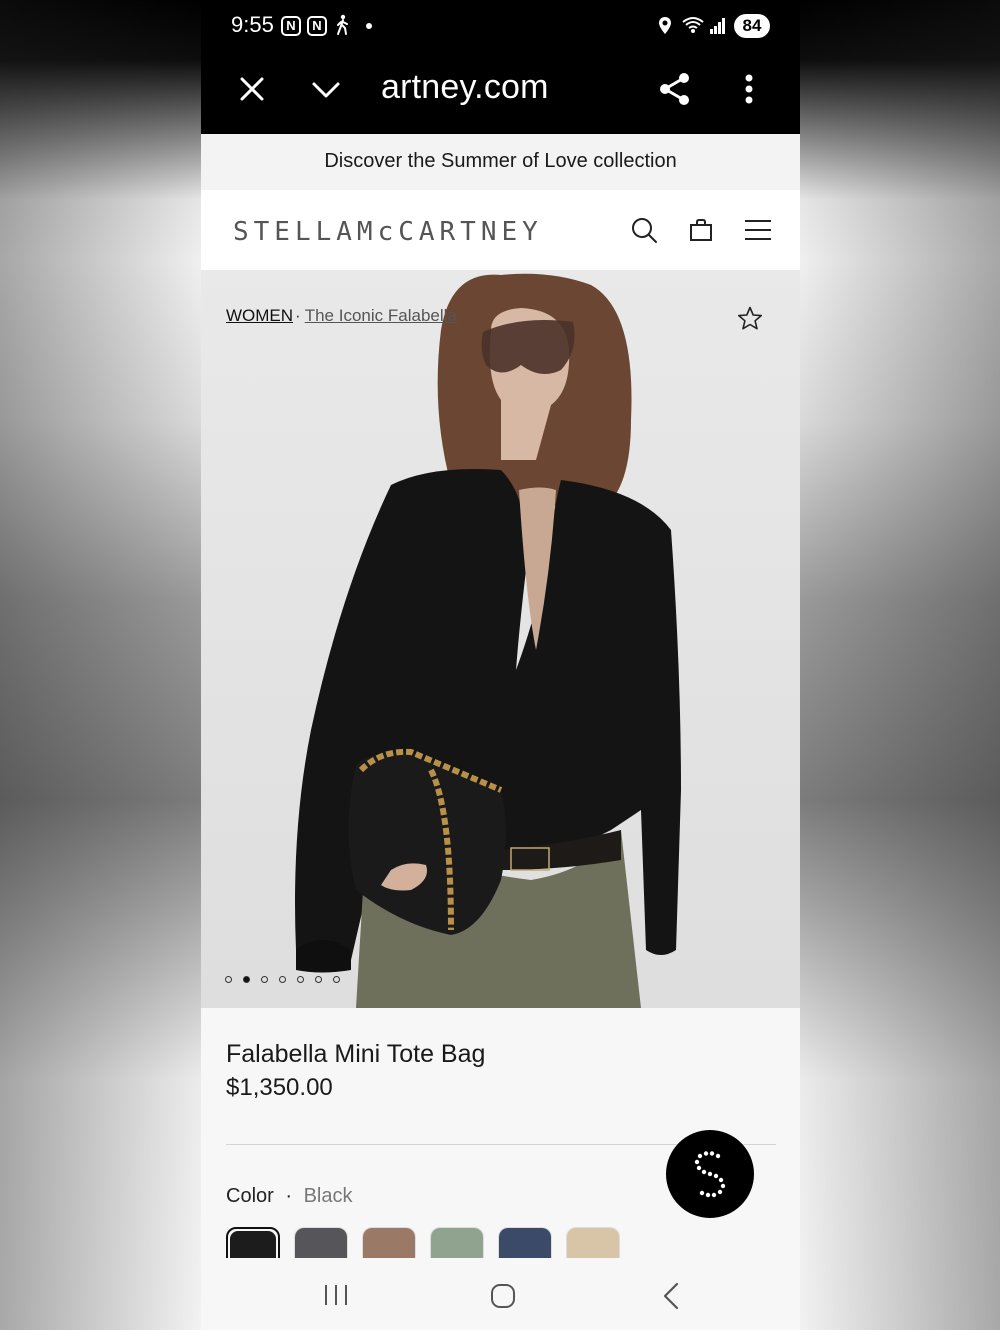 This screenshot has height=1330, width=1000. Describe the element at coordinates (500, 162) in the screenshot. I see `promo-banner: Discover the Summer of Love collection` at that location.